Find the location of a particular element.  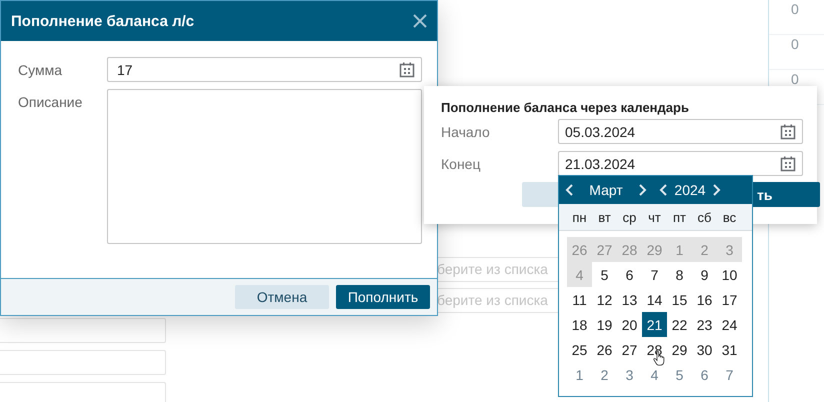

weekday-label: пт is located at coordinates (679, 217).